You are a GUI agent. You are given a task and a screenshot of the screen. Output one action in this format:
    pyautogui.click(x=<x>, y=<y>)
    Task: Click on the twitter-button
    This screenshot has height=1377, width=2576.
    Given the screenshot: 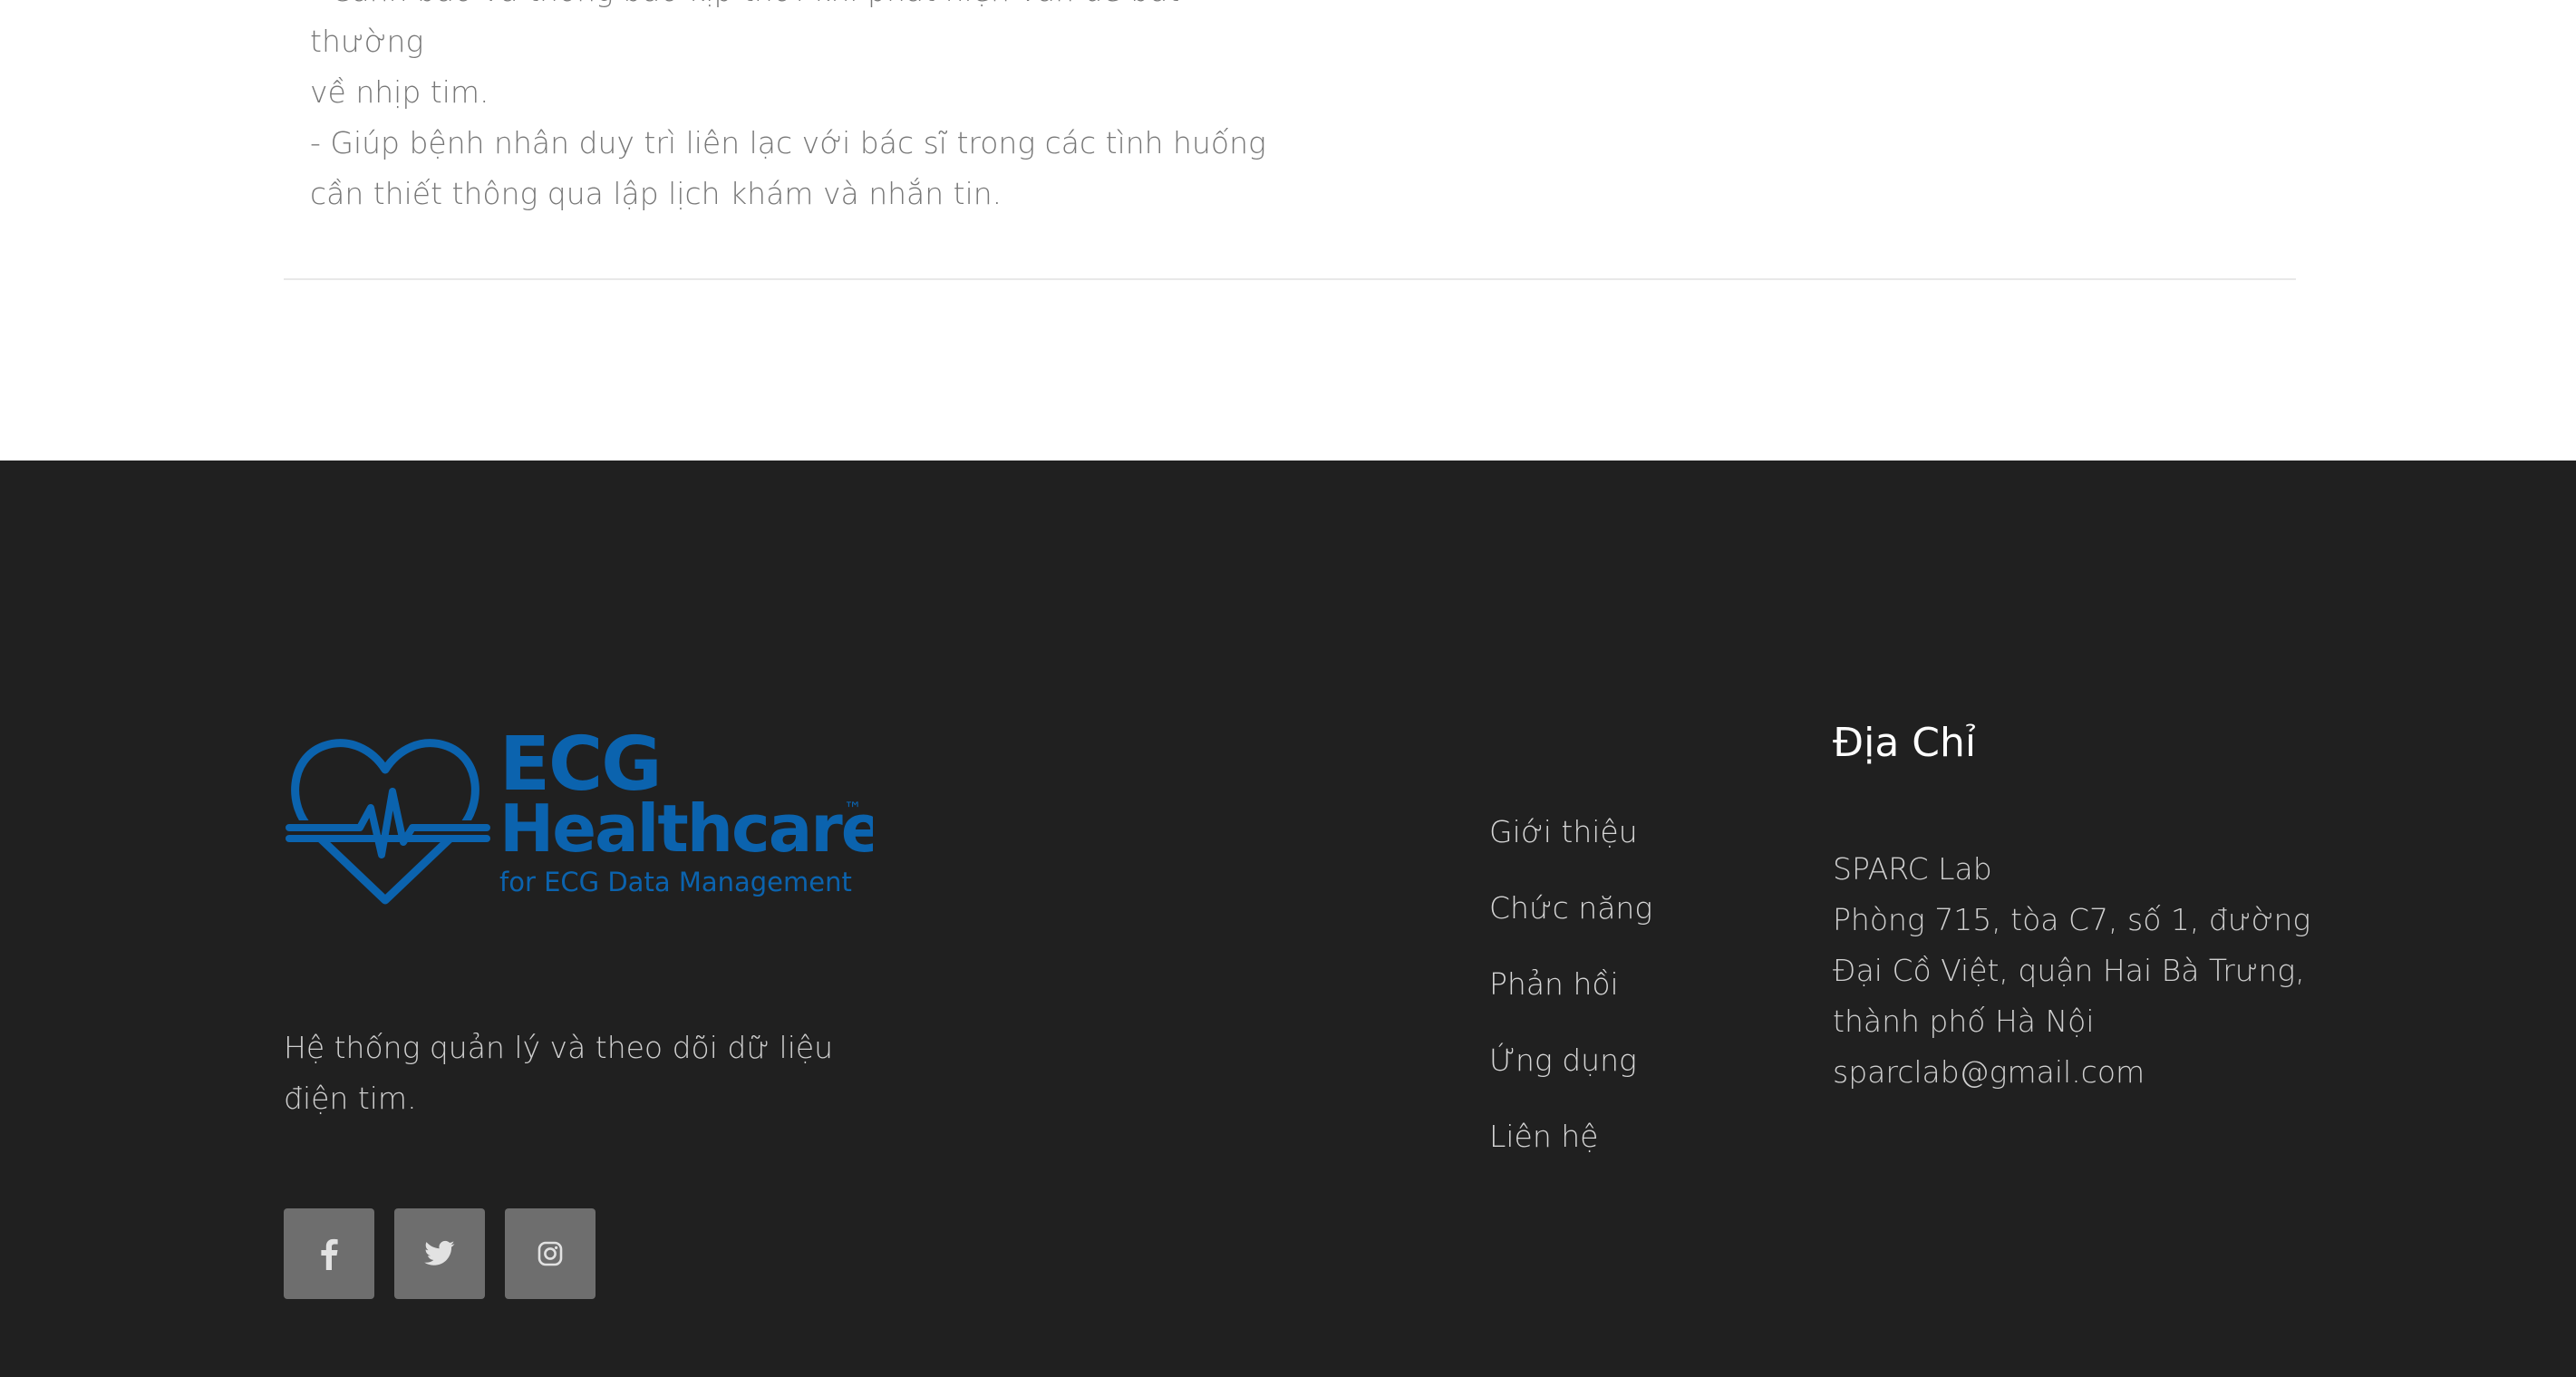 What is the action you would take?
    pyautogui.click(x=439, y=1253)
    